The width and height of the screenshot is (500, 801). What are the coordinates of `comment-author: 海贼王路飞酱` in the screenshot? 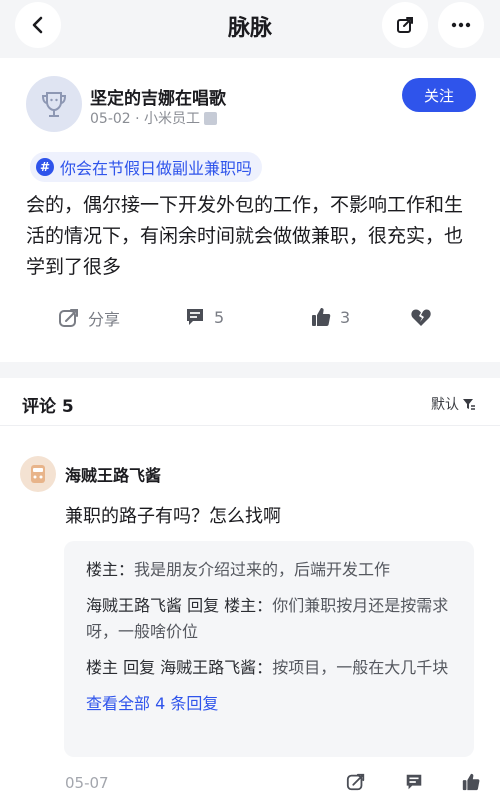 It's located at (113, 474).